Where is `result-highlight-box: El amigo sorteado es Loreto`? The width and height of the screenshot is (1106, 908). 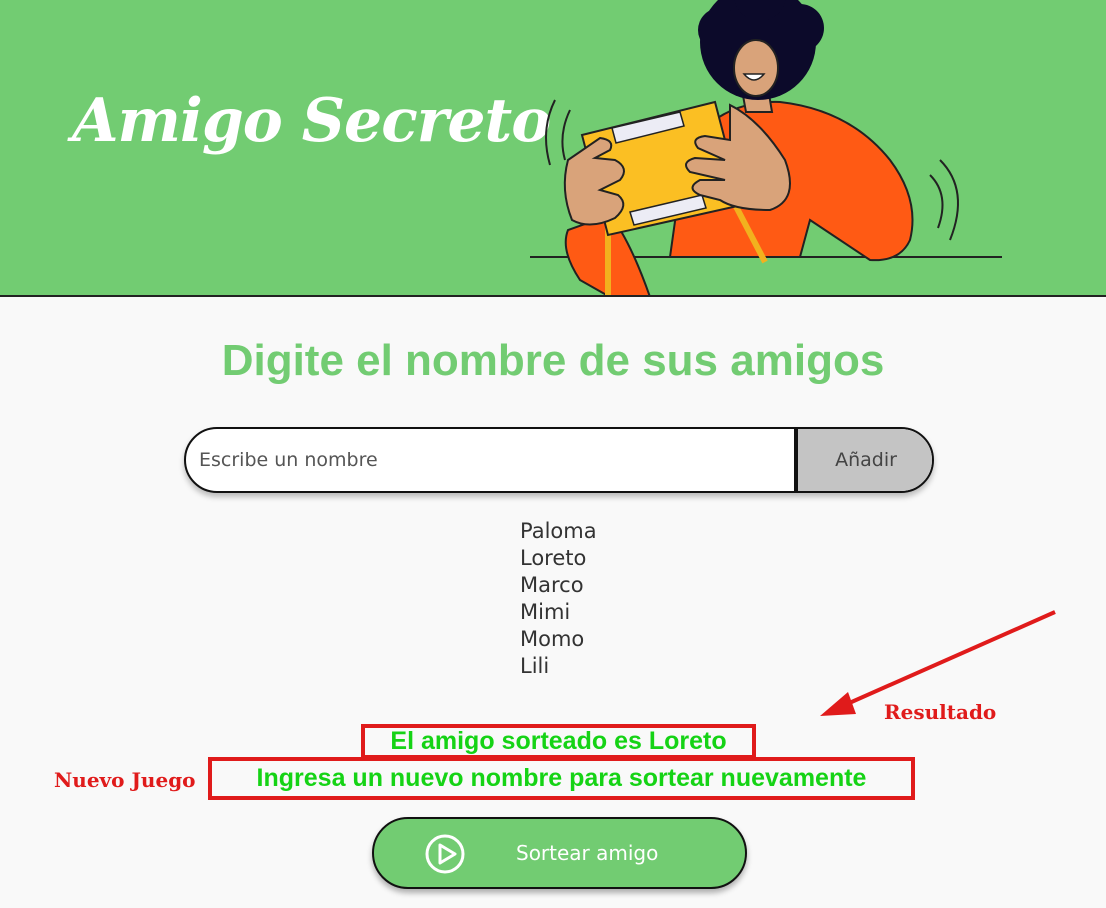 result-highlight-box: El amigo sorteado es Loreto is located at coordinates (558, 741).